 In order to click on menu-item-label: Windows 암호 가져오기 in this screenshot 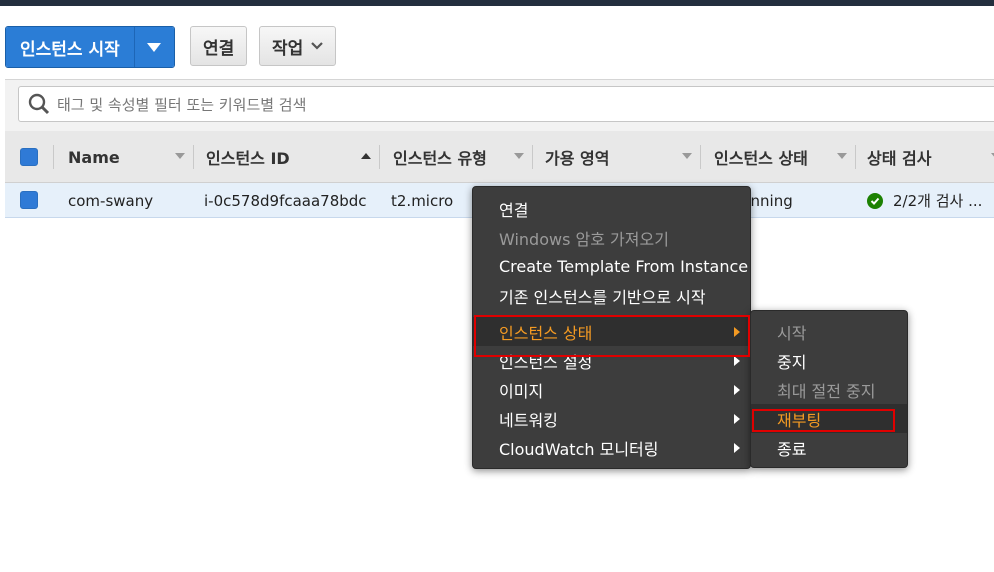, I will do `click(584, 239)`.